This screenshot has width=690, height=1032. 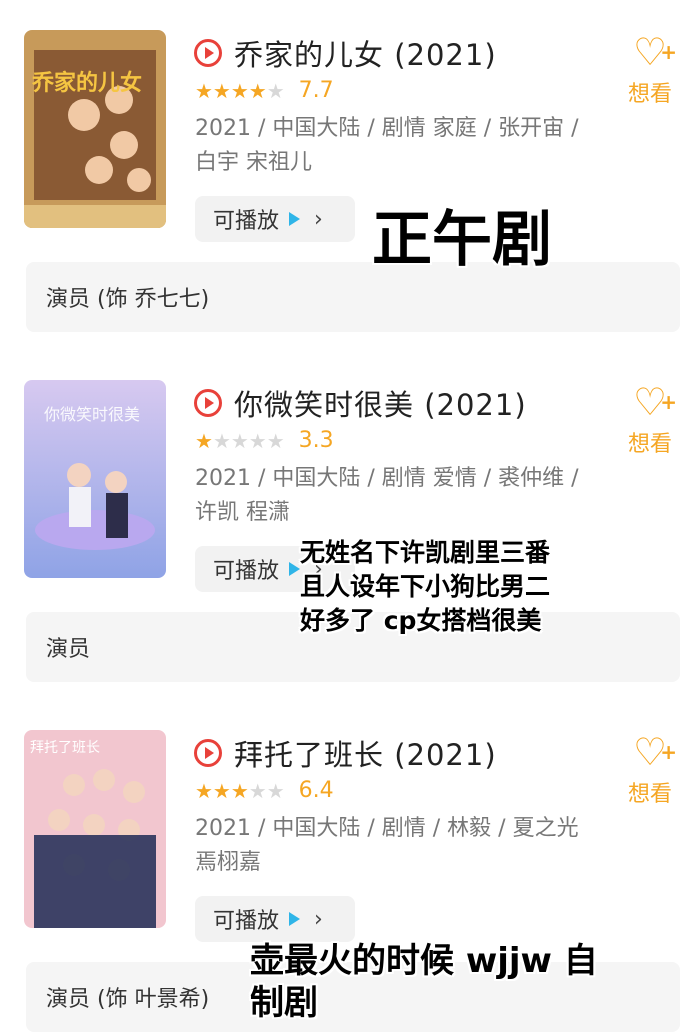 I want to click on drama-meta: 2021 / 中国大陆 / 剧情 / 林毅 / 夏之光 焉栩嘉, so click(x=387, y=845).